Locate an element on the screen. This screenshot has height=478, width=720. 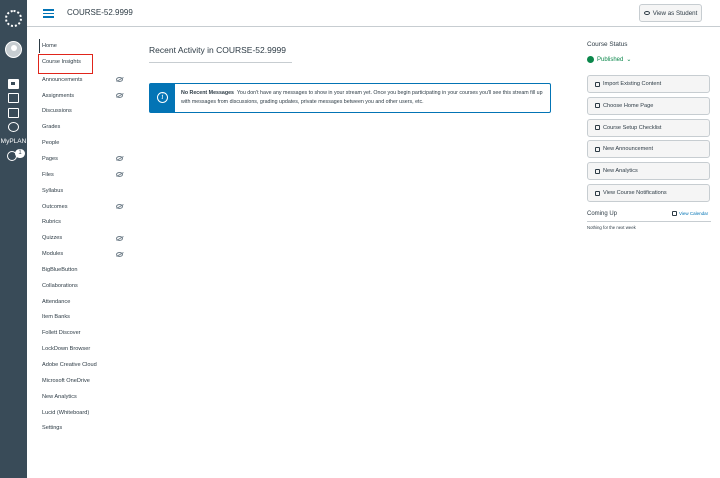
sidebar-button-label: New Announcement is located at coordinates (628, 149).